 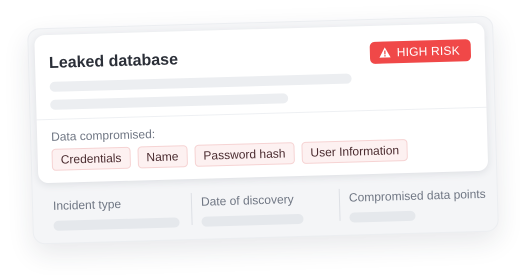 What do you see at coordinates (162, 157) in the screenshot?
I see `tag-name: Name` at bounding box center [162, 157].